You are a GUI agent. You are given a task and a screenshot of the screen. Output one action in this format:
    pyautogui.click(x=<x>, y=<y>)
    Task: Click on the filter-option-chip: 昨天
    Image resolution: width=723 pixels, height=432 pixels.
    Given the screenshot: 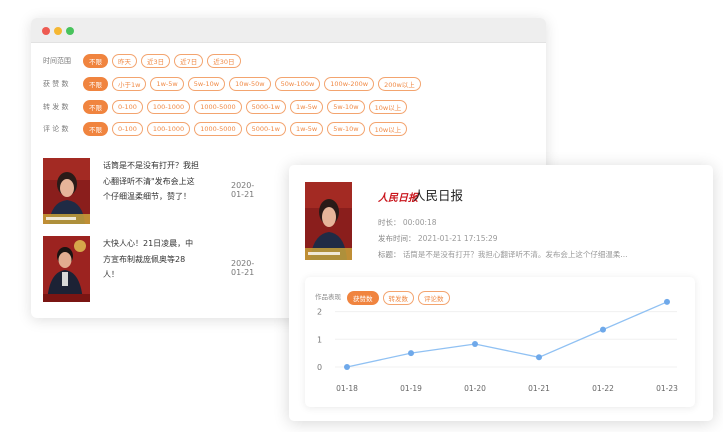 What is the action you would take?
    pyautogui.click(x=124, y=61)
    